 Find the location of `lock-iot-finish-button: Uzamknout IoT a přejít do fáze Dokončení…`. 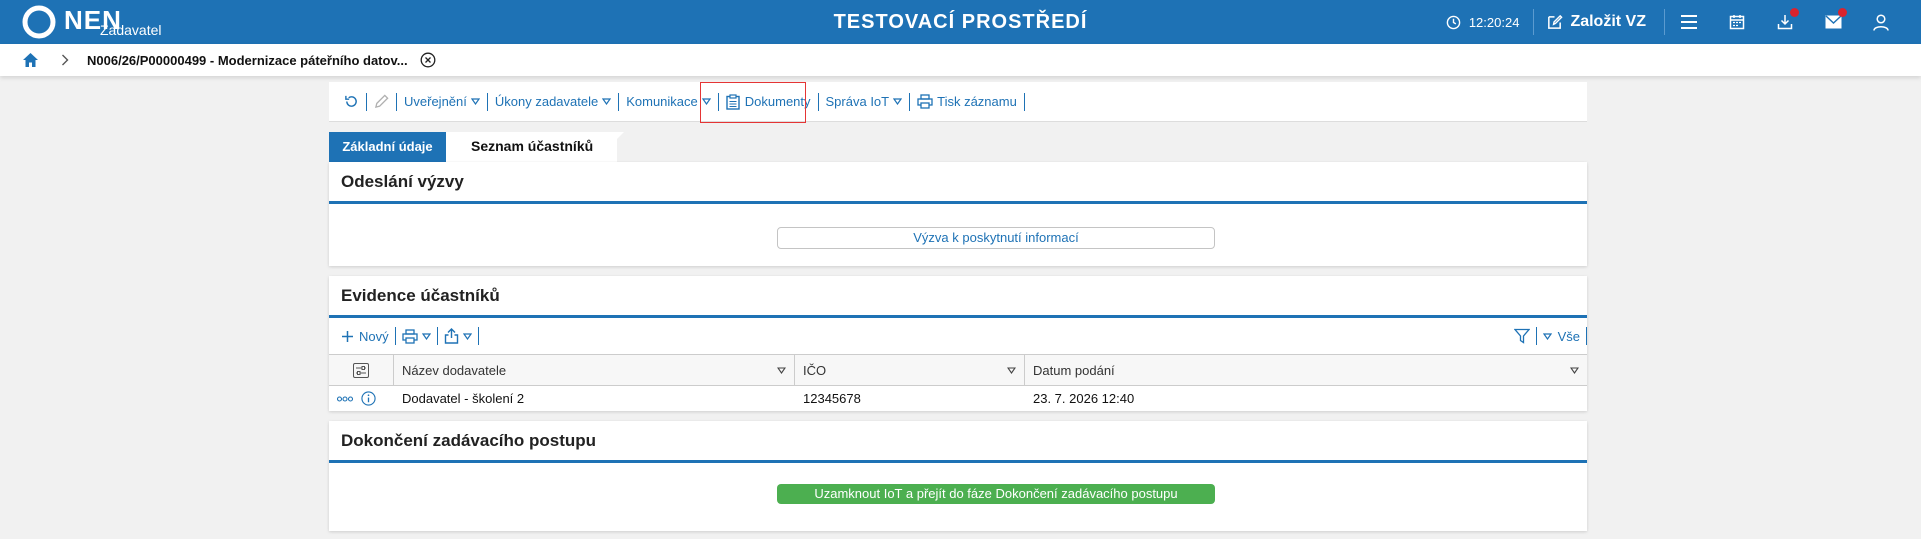

lock-iot-finish-button: Uzamknout IoT a přejít do fáze Dokončení… is located at coordinates (996, 494).